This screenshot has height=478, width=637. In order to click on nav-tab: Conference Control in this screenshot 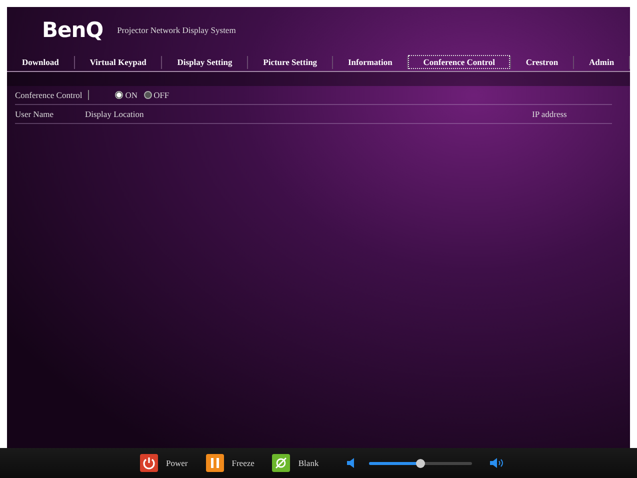, I will do `click(459, 62)`.